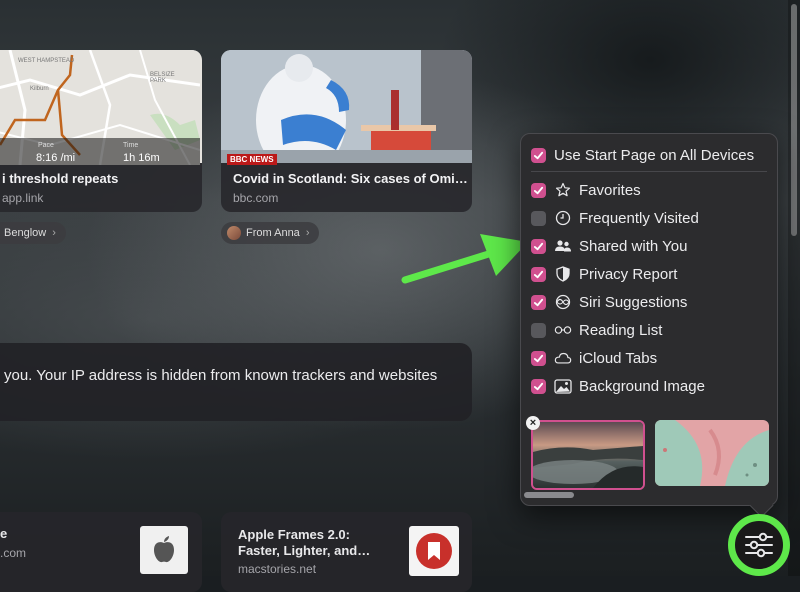  What do you see at coordinates (794, 120) in the screenshot?
I see `scrollbar-thumb` at bounding box center [794, 120].